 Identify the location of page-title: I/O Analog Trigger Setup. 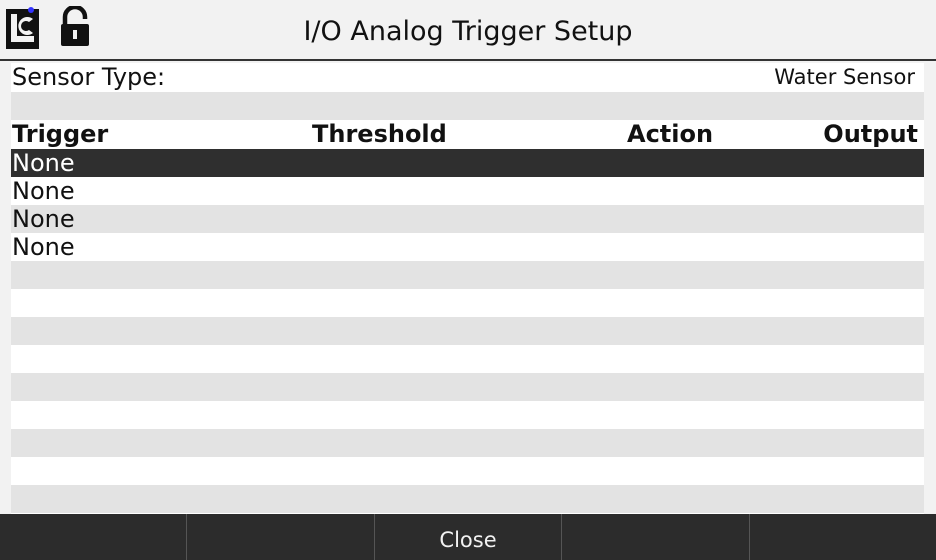
(468, 31).